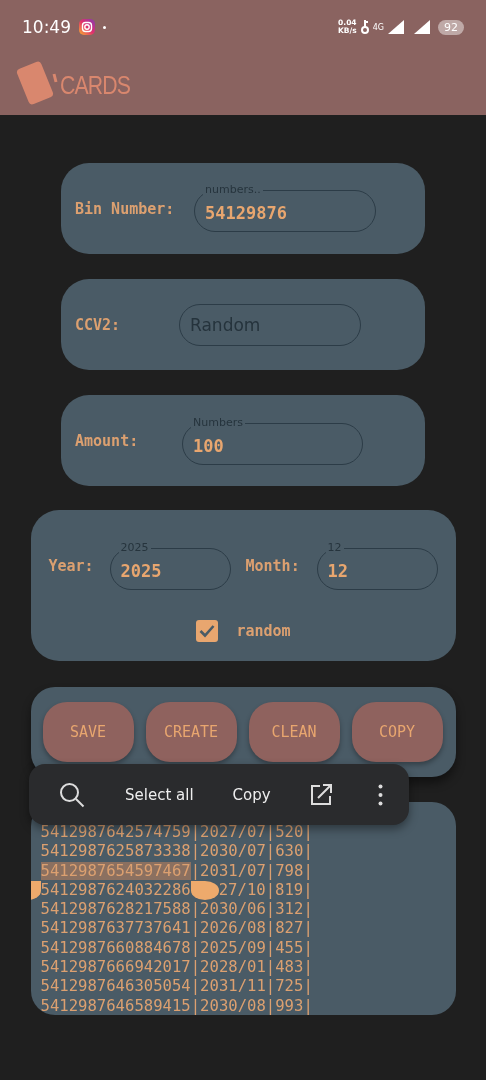 This screenshot has width=486, height=1080. I want to click on battery-indicator: 92, so click(451, 27).